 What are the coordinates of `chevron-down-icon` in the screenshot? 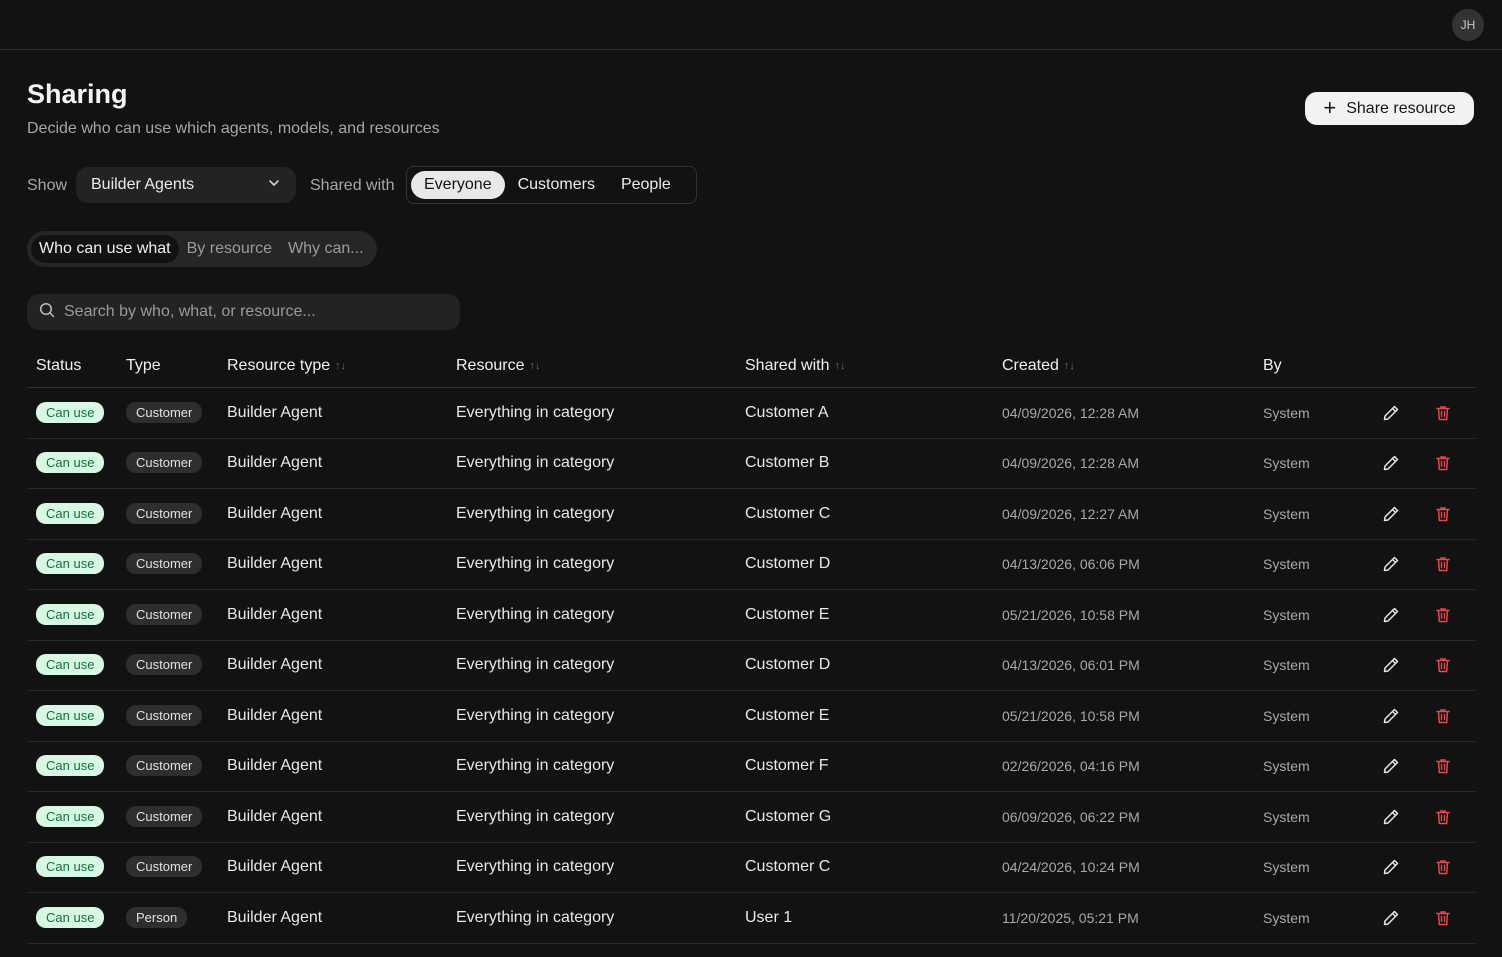 It's located at (274, 185).